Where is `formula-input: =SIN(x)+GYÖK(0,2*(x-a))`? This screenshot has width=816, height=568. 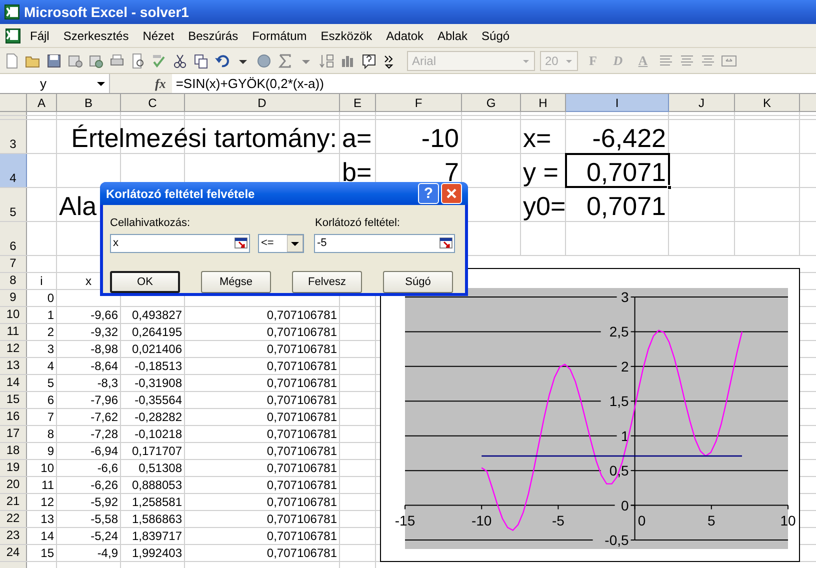 formula-input: =SIN(x)+GYÖK(0,2*(x-a)) is located at coordinates (494, 83).